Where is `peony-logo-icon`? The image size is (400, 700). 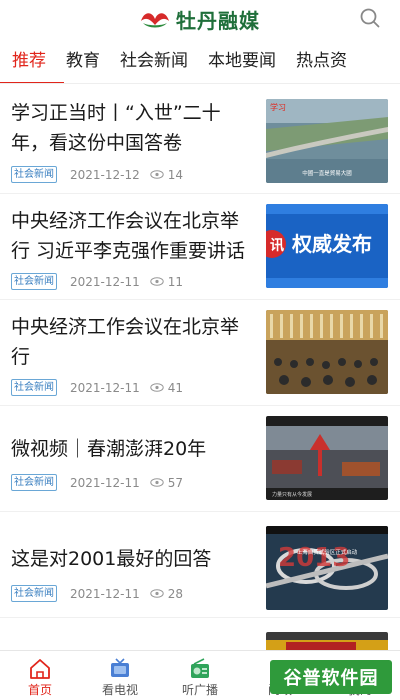 peony-logo-icon is located at coordinates (155, 20).